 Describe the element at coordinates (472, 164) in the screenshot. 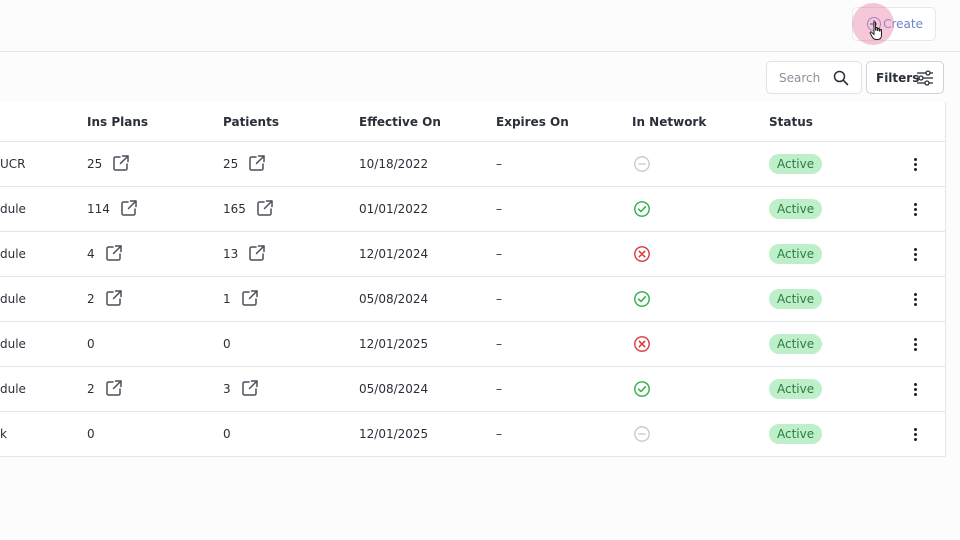

I see `table-row: UCR 25 25 10/18/2022 – Active` at that location.